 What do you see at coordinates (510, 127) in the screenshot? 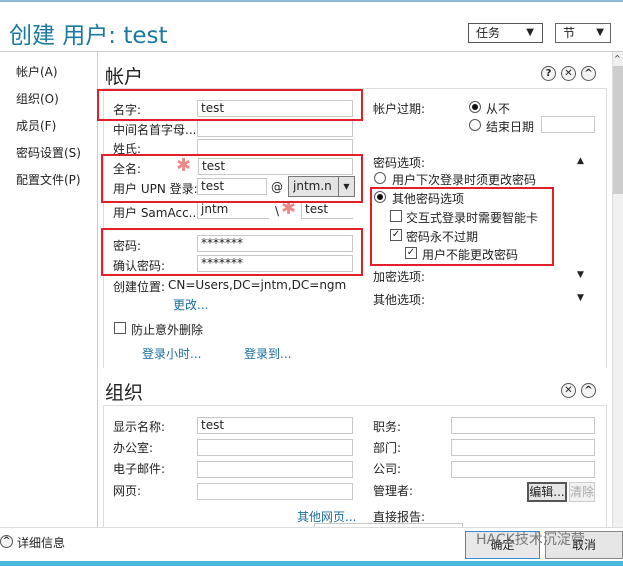
I see `expires-end-date-label: 结束日期` at bounding box center [510, 127].